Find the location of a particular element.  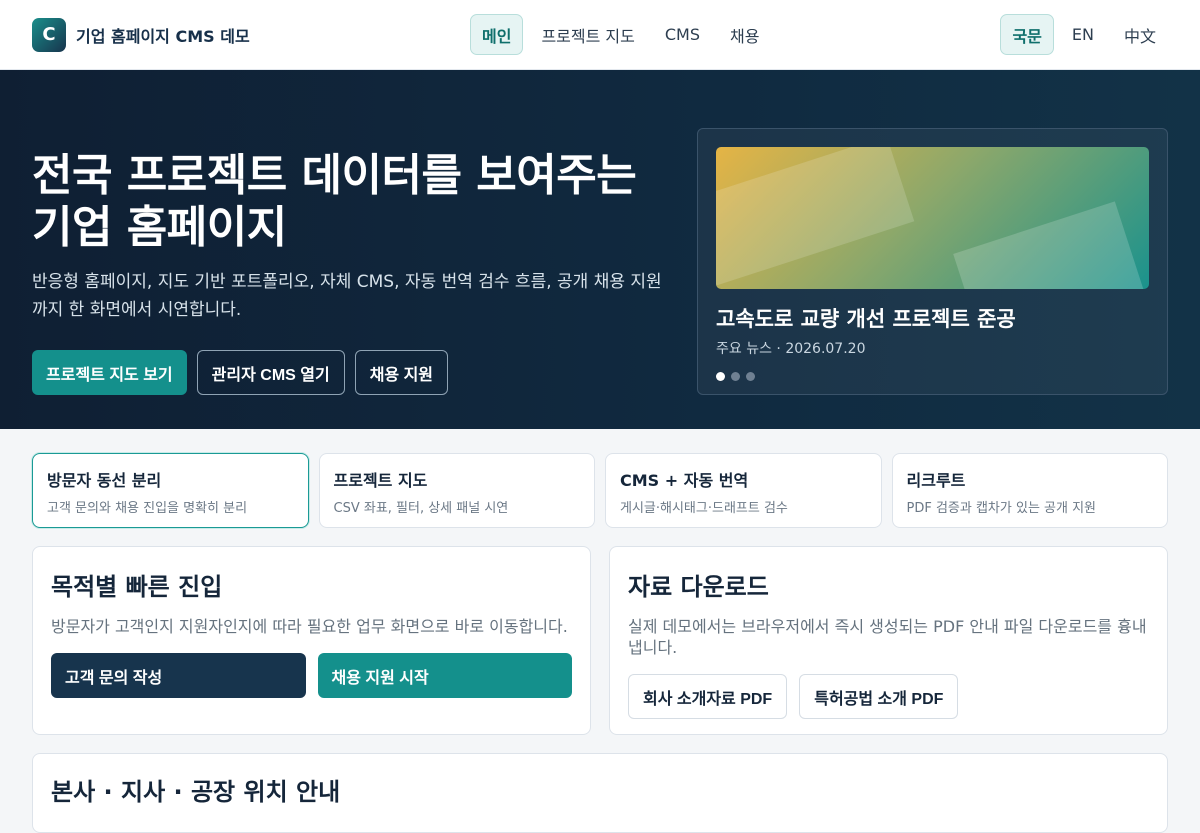

lang-english: EN is located at coordinates (1083, 34).